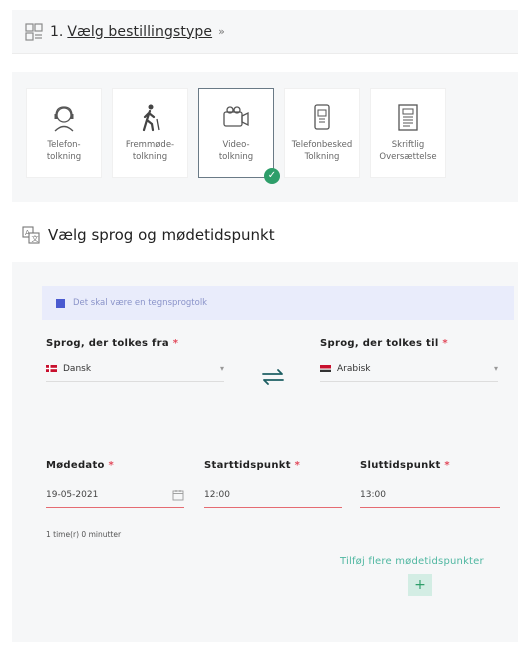  I want to click on to-language-label: Sprog, der tolkes til *, so click(384, 343).